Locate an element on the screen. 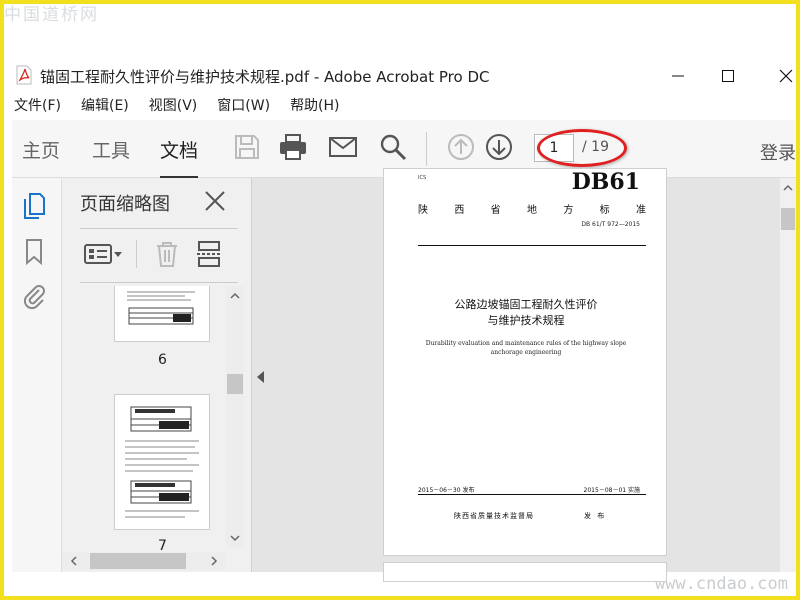 Image resolution: width=800 pixels, height=600 pixels. province-char: 西 is located at coordinates (459, 210).